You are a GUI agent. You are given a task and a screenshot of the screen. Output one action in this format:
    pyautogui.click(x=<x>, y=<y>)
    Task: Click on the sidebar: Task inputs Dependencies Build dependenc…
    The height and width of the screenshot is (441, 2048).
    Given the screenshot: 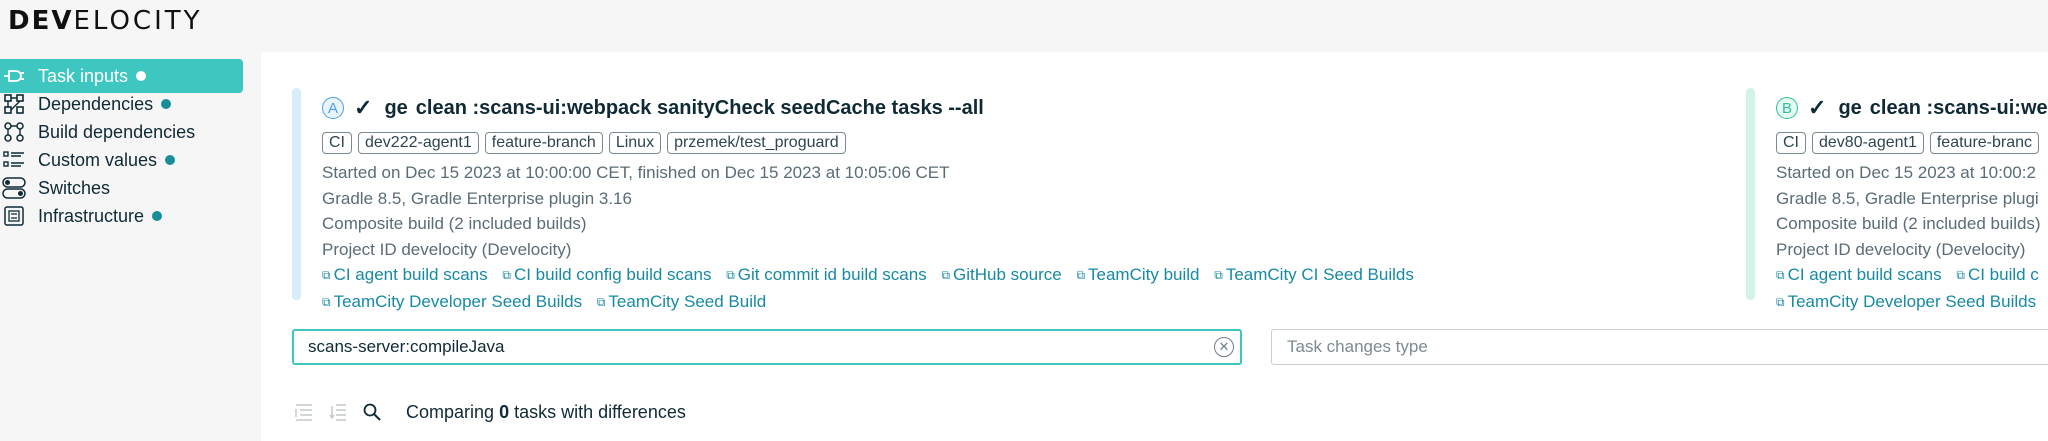 What is the action you would take?
    pyautogui.click(x=130, y=246)
    